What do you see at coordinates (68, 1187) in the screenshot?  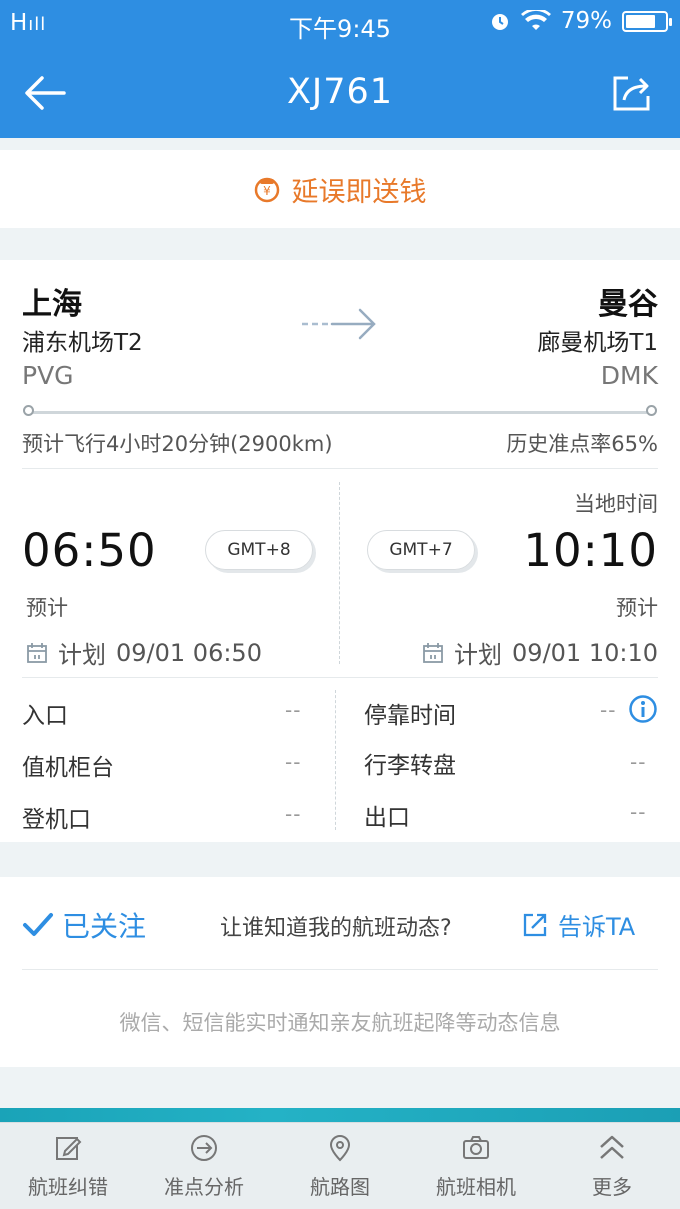 I see `tab-label: 航班纠错` at bounding box center [68, 1187].